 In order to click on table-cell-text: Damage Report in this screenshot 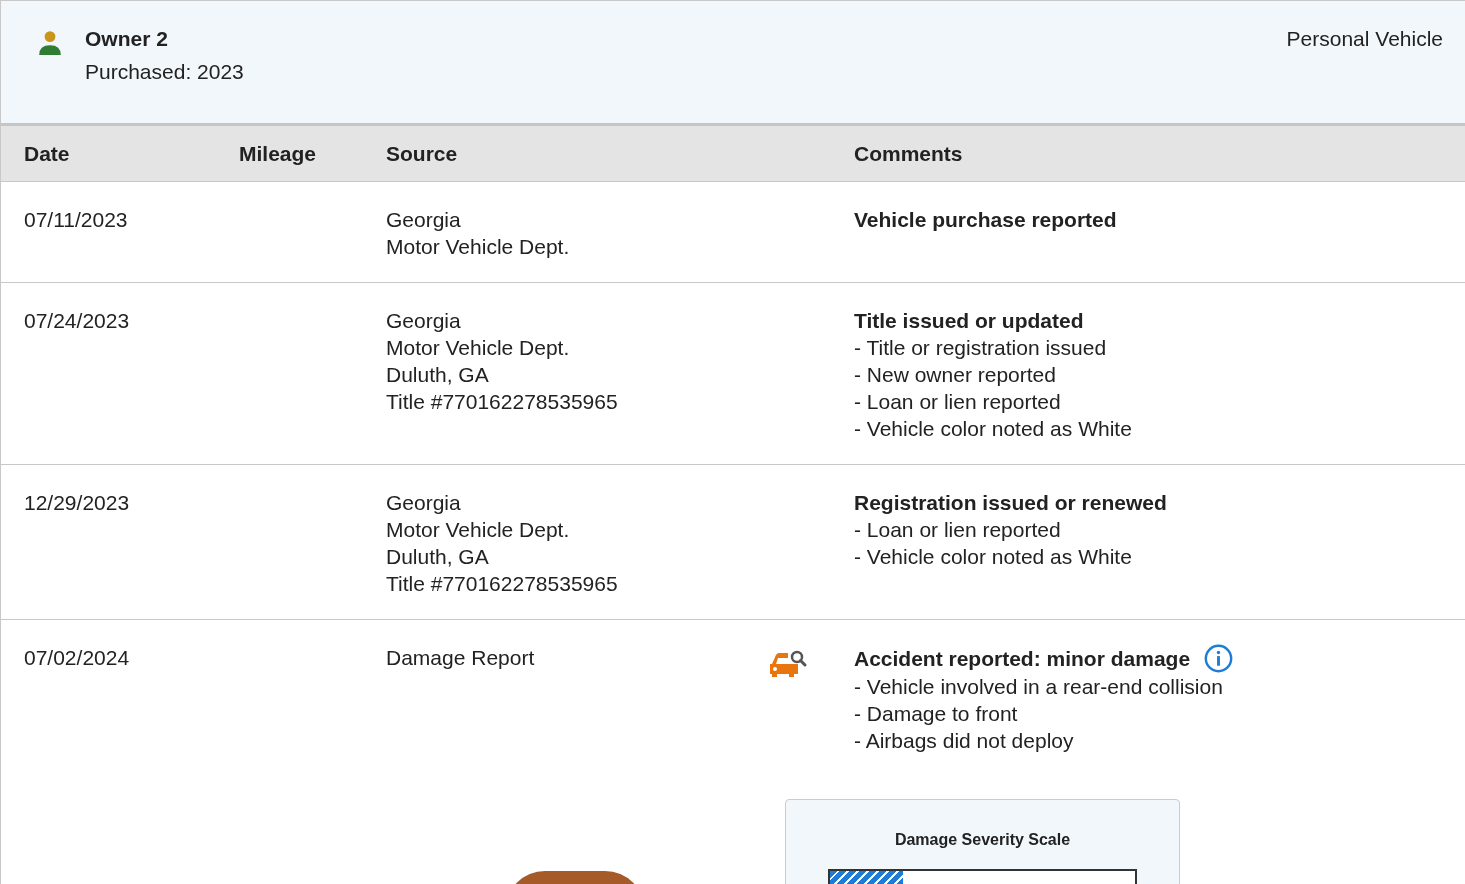, I will do `click(461, 658)`.